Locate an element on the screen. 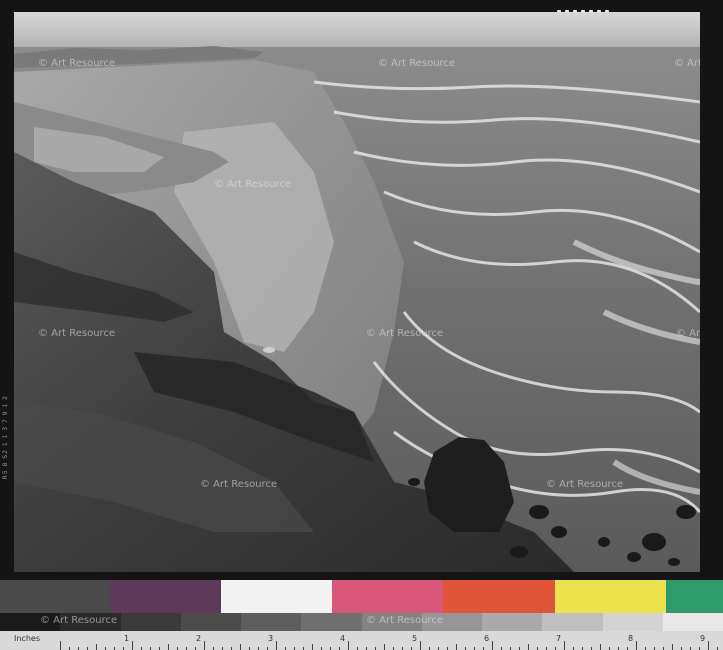 The height and width of the screenshot is (650, 723). ruler-mark-label: 9 is located at coordinates (703, 638).